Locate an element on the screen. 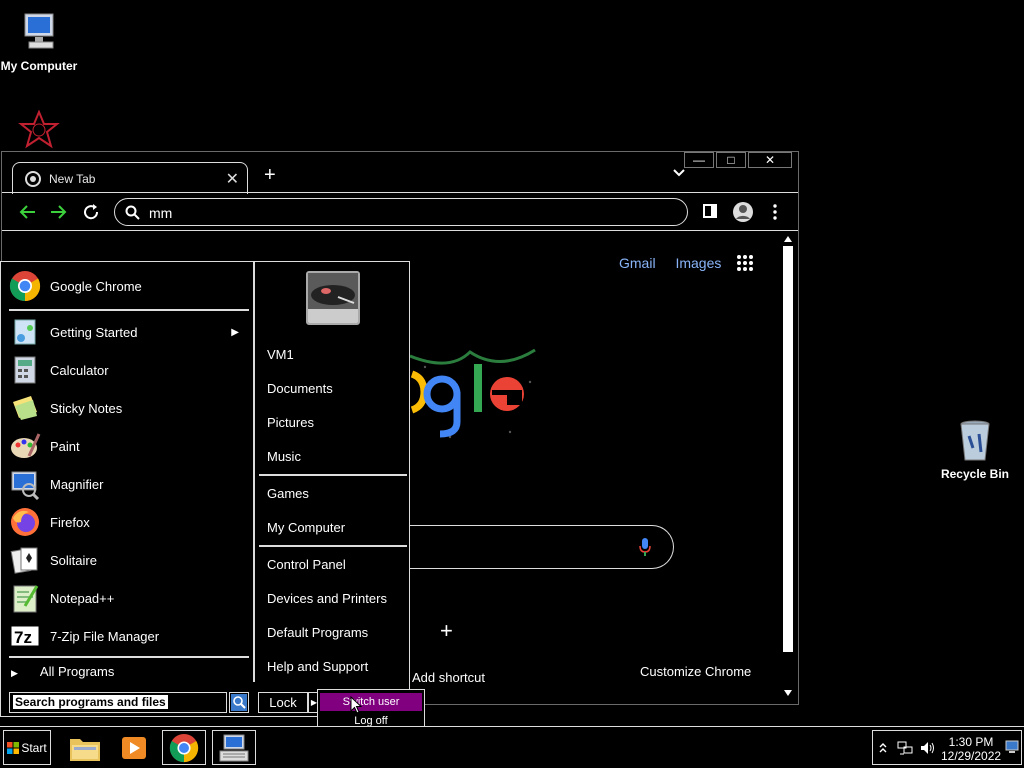 The width and height of the screenshot is (1024, 768). firefox-icon is located at coordinates (25, 522).